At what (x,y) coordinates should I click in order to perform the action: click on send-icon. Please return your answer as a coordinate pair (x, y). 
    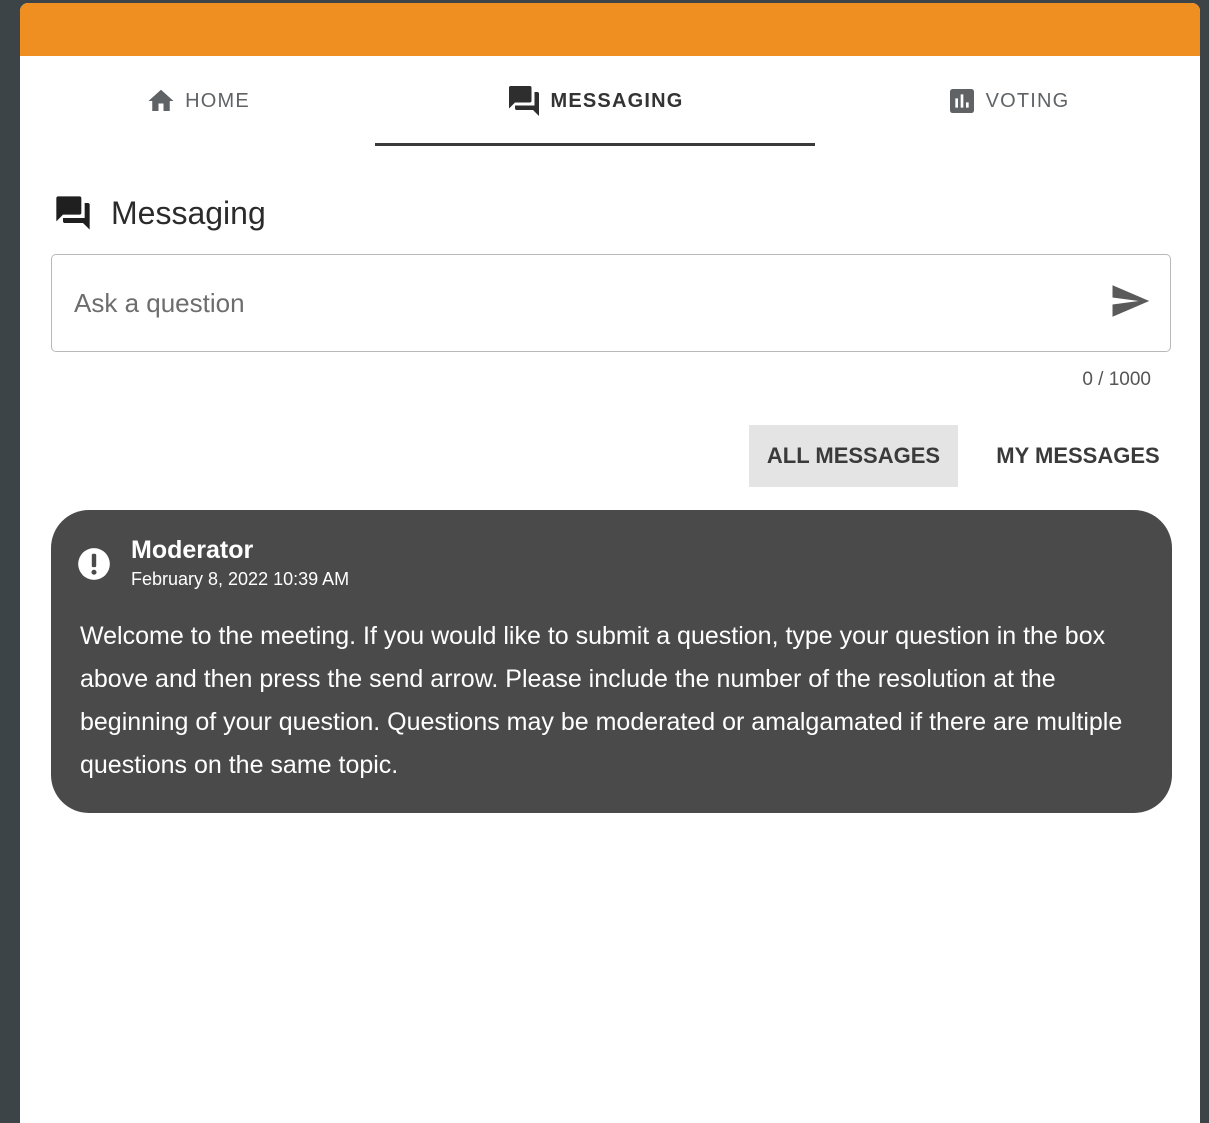
    Looking at the image, I should click on (1130, 303).